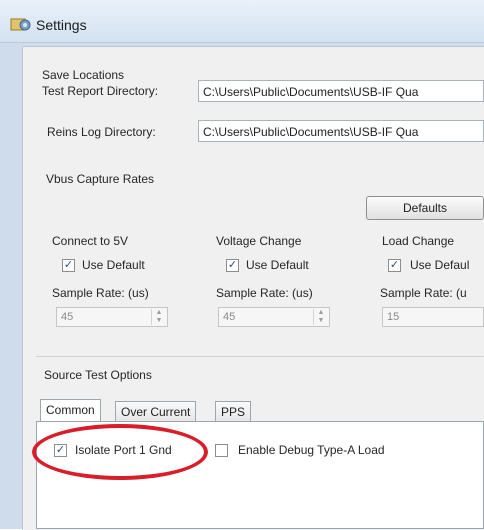  What do you see at coordinates (425, 208) in the screenshot?
I see `defaults-button: Defaults` at bounding box center [425, 208].